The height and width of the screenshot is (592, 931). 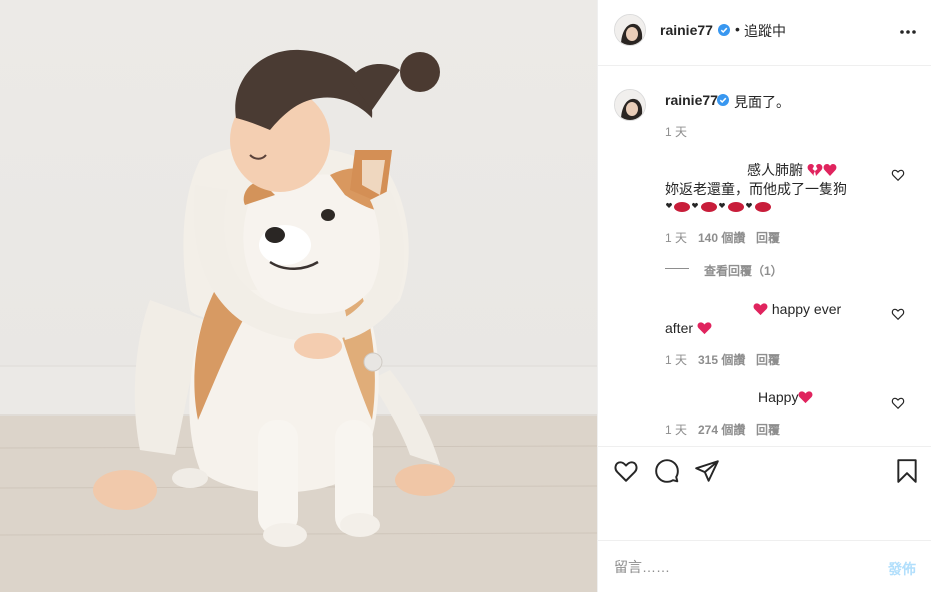 I want to click on comment-3: Happy, so click(x=770, y=397).